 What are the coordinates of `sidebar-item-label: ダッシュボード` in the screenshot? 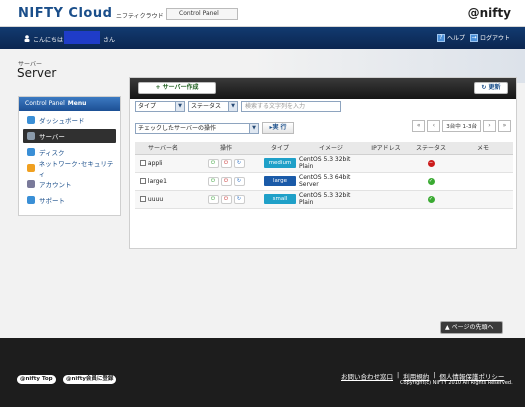 It's located at (62, 121).